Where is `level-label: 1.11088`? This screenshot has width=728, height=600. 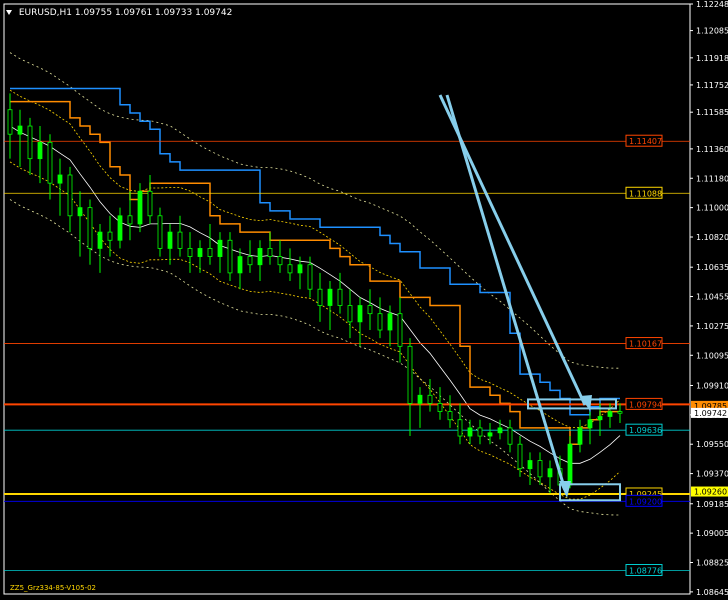 level-label: 1.11088 is located at coordinates (645, 193).